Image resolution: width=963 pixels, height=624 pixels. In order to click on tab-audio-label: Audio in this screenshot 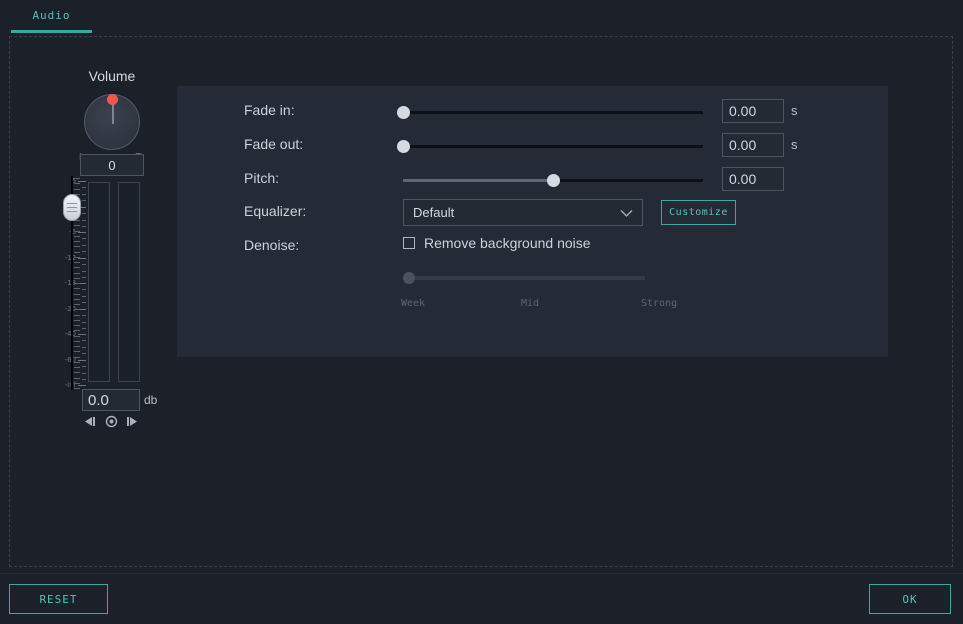, I will do `click(51, 15)`.